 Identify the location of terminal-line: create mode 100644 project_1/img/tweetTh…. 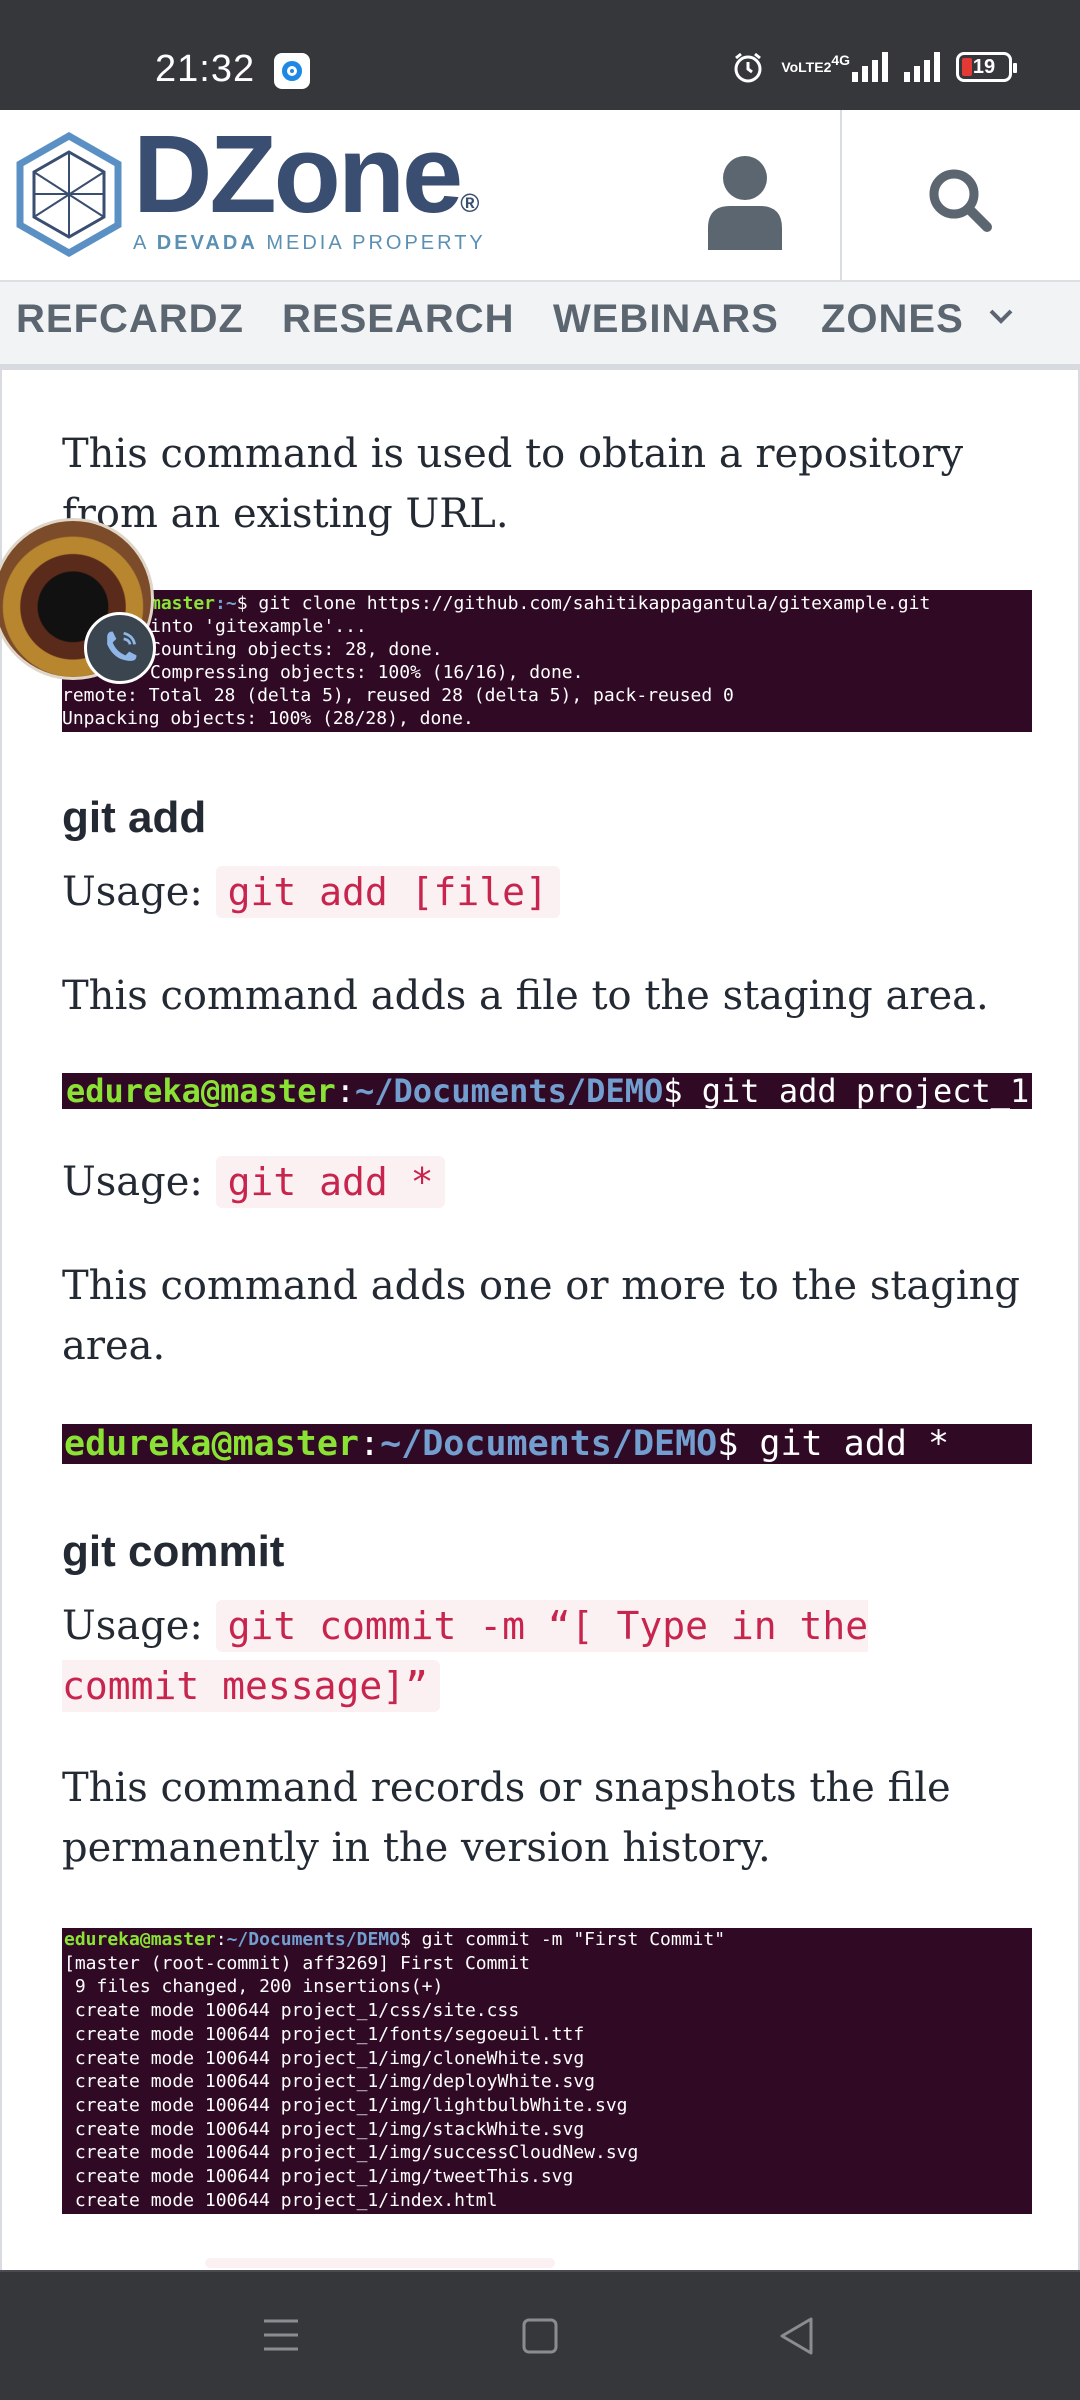
(319, 2177).